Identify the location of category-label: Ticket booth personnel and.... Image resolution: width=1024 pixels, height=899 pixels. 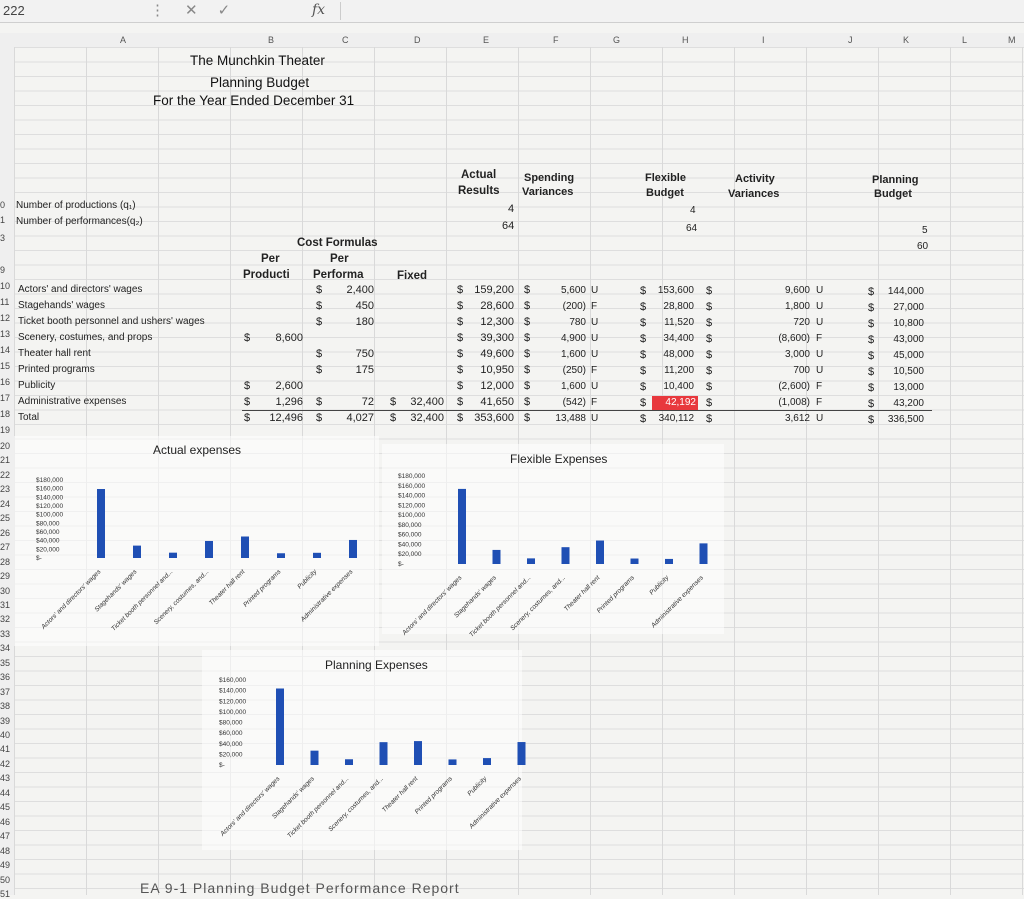
(318, 807).